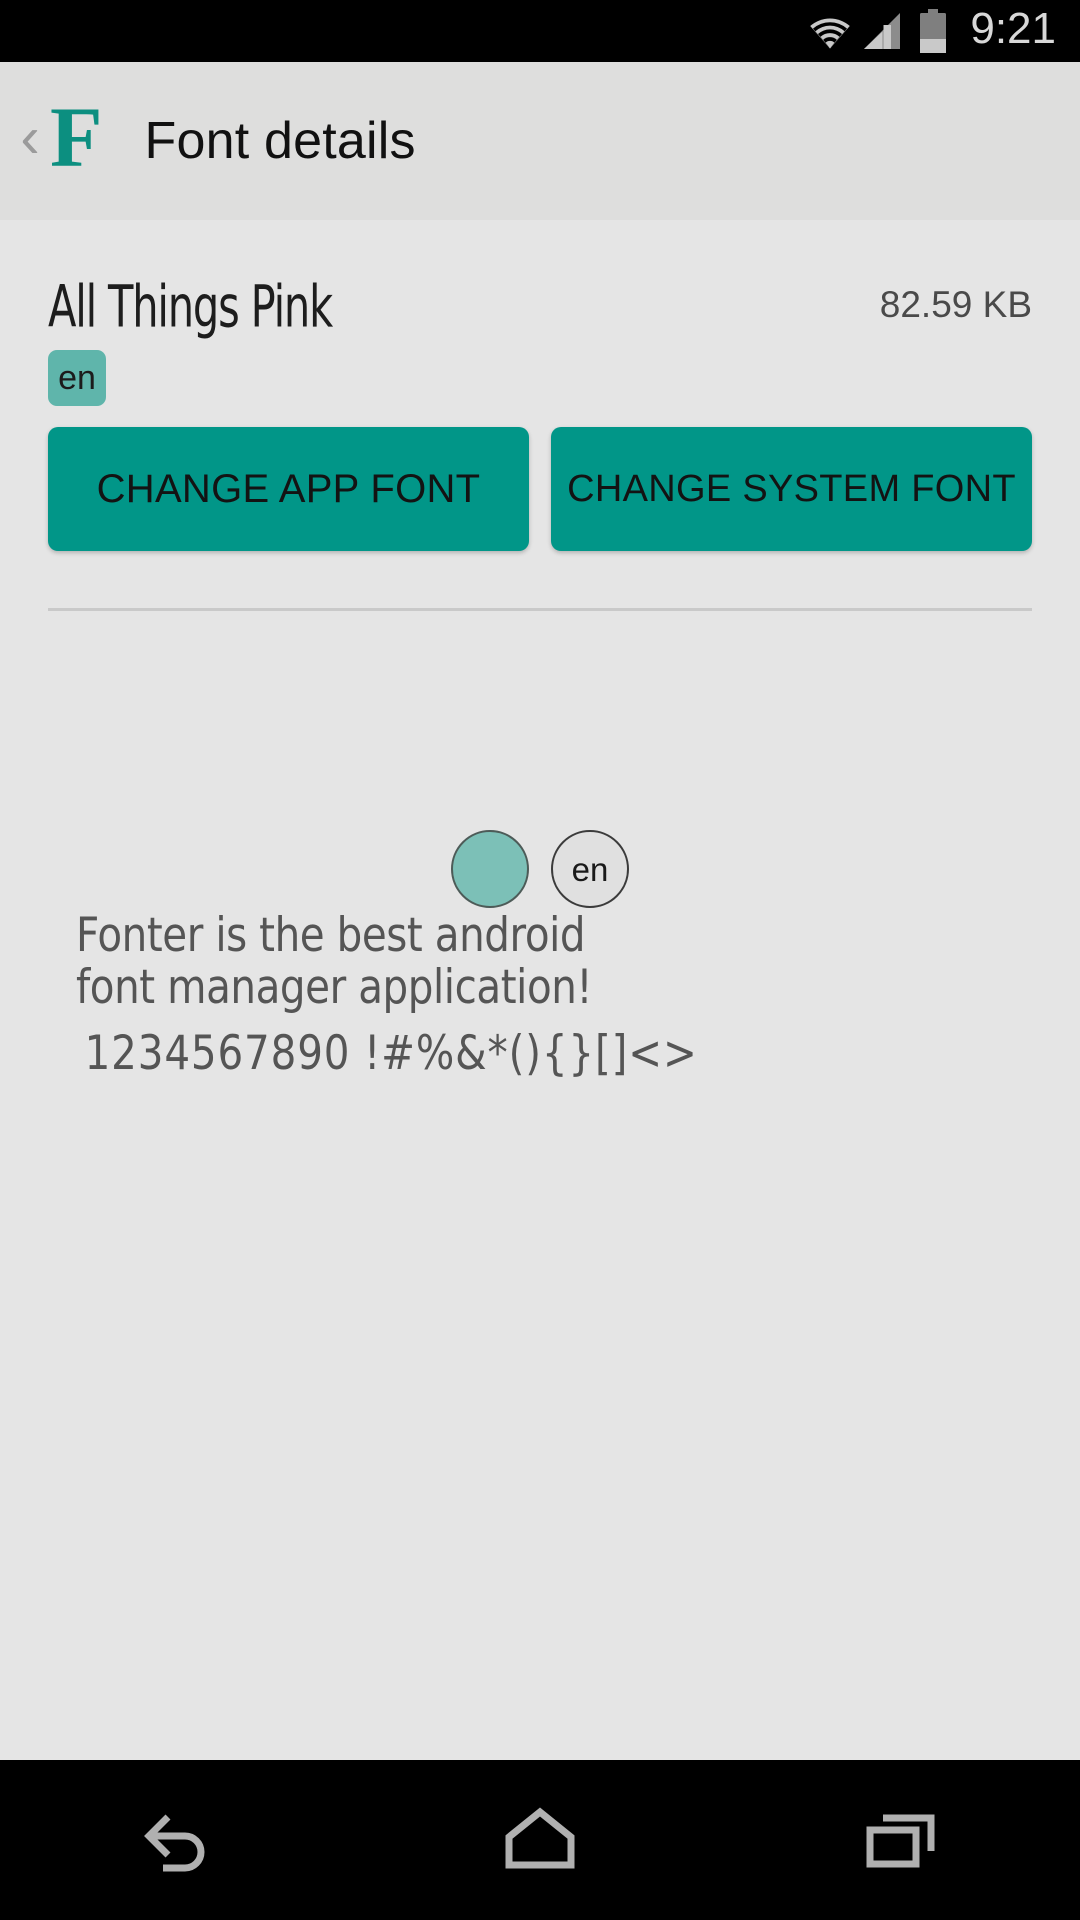 The width and height of the screenshot is (1080, 1920). What do you see at coordinates (955, 304) in the screenshot?
I see `font-size-label: 82.59 KB` at bounding box center [955, 304].